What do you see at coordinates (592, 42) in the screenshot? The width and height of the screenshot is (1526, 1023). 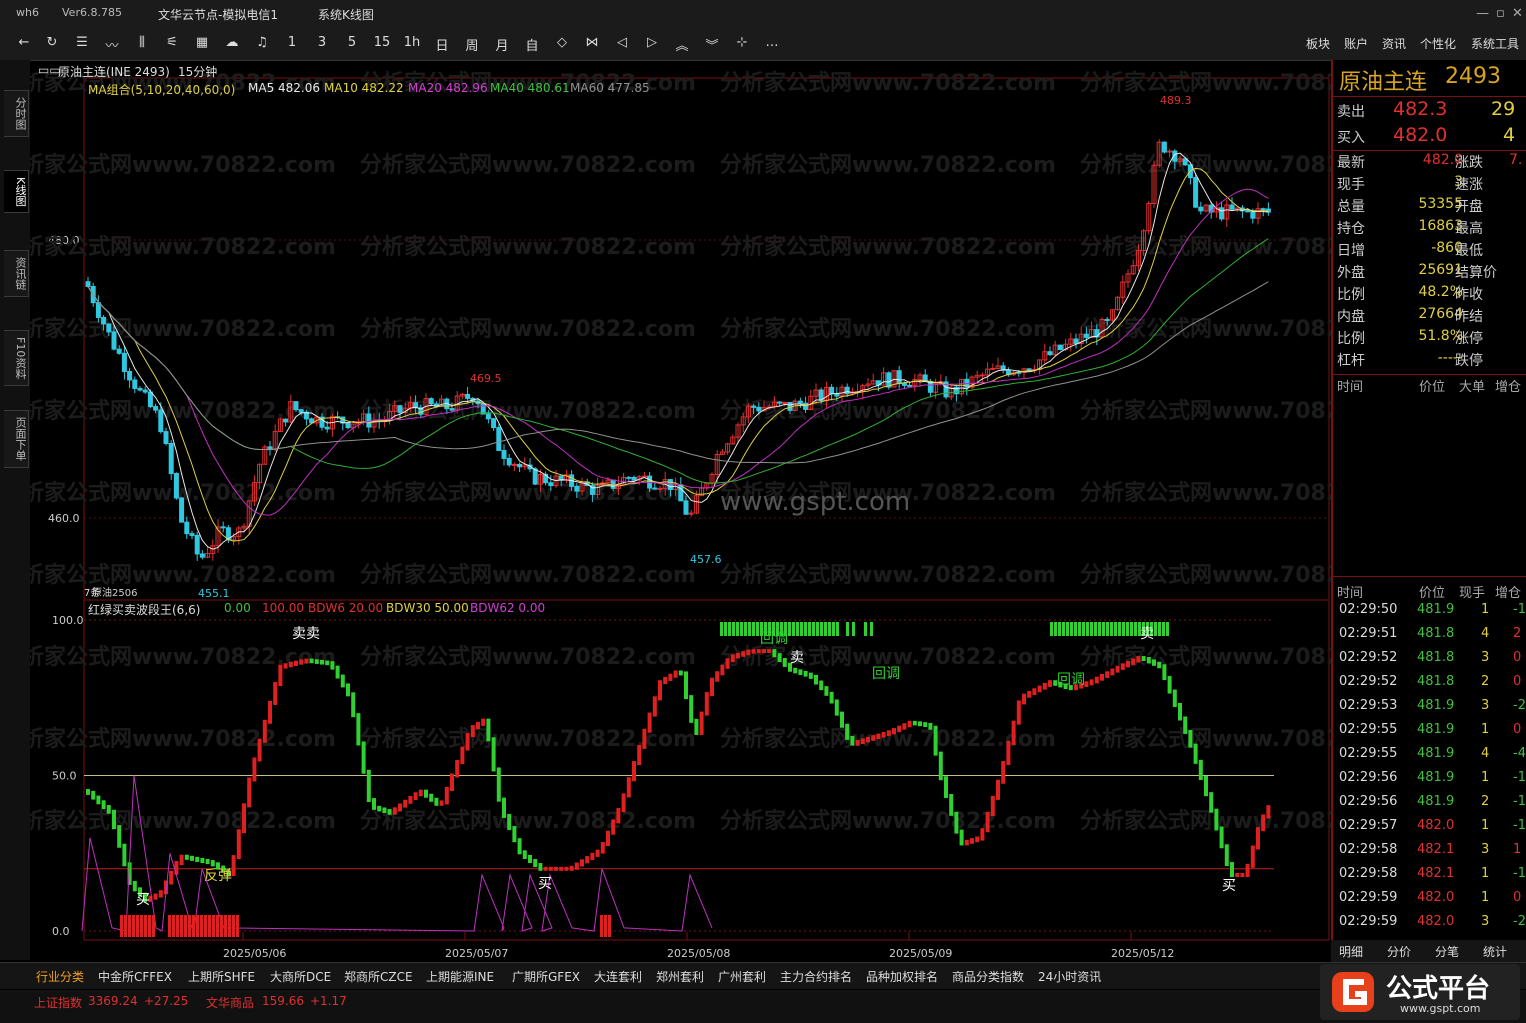 I see `zoom-in-icon: ⋈` at bounding box center [592, 42].